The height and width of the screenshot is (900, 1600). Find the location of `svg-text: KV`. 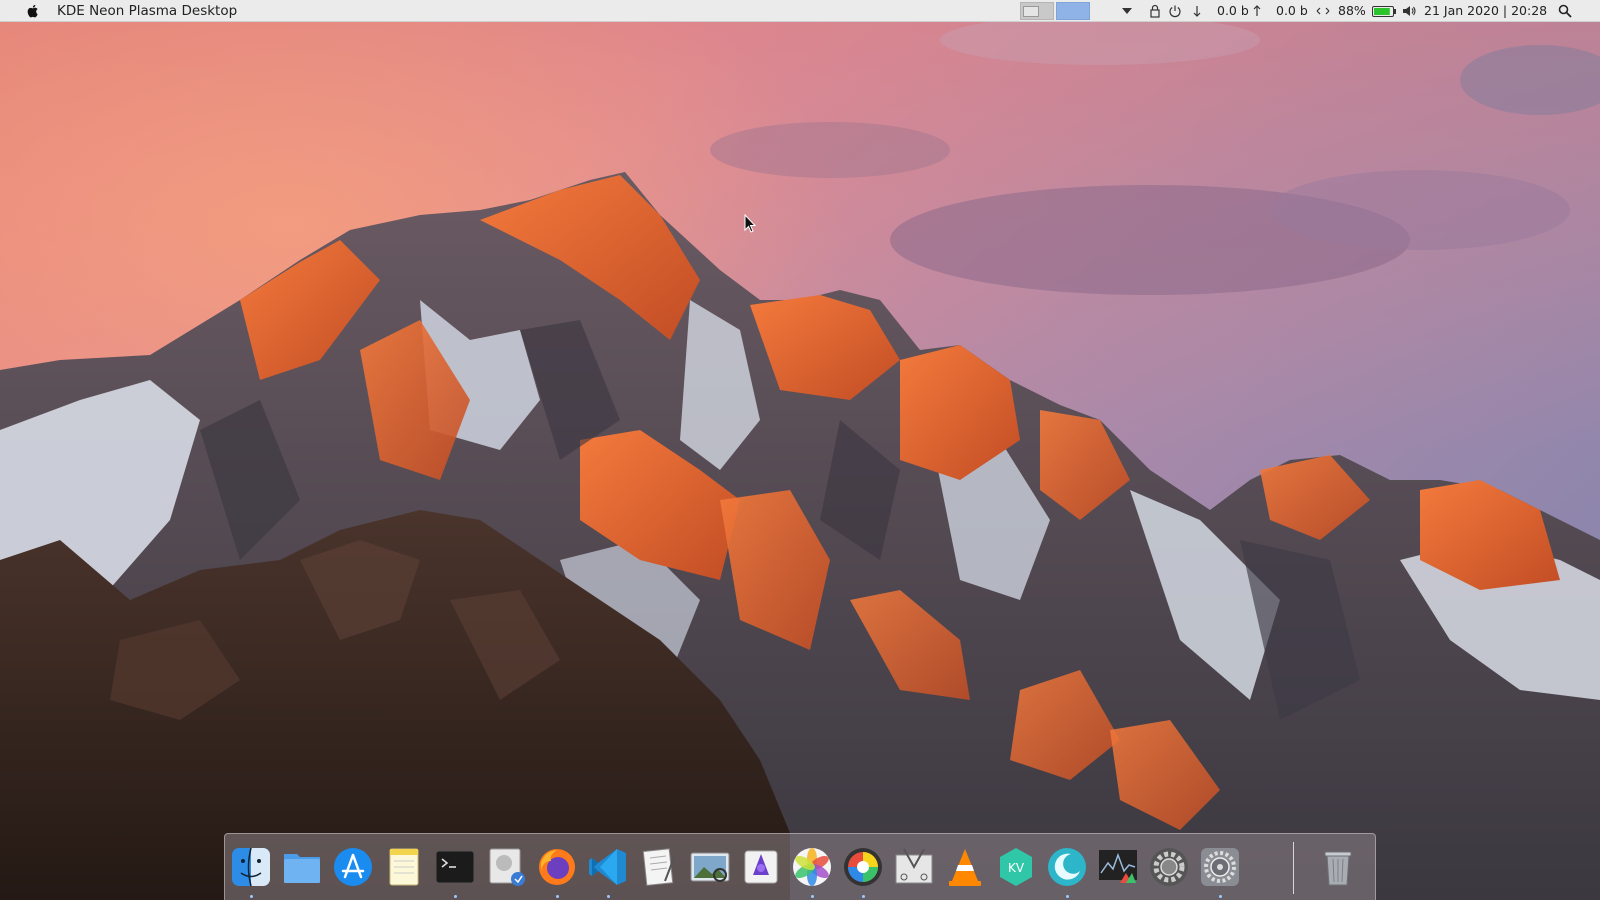

svg-text: KV is located at coordinates (1016, 868).